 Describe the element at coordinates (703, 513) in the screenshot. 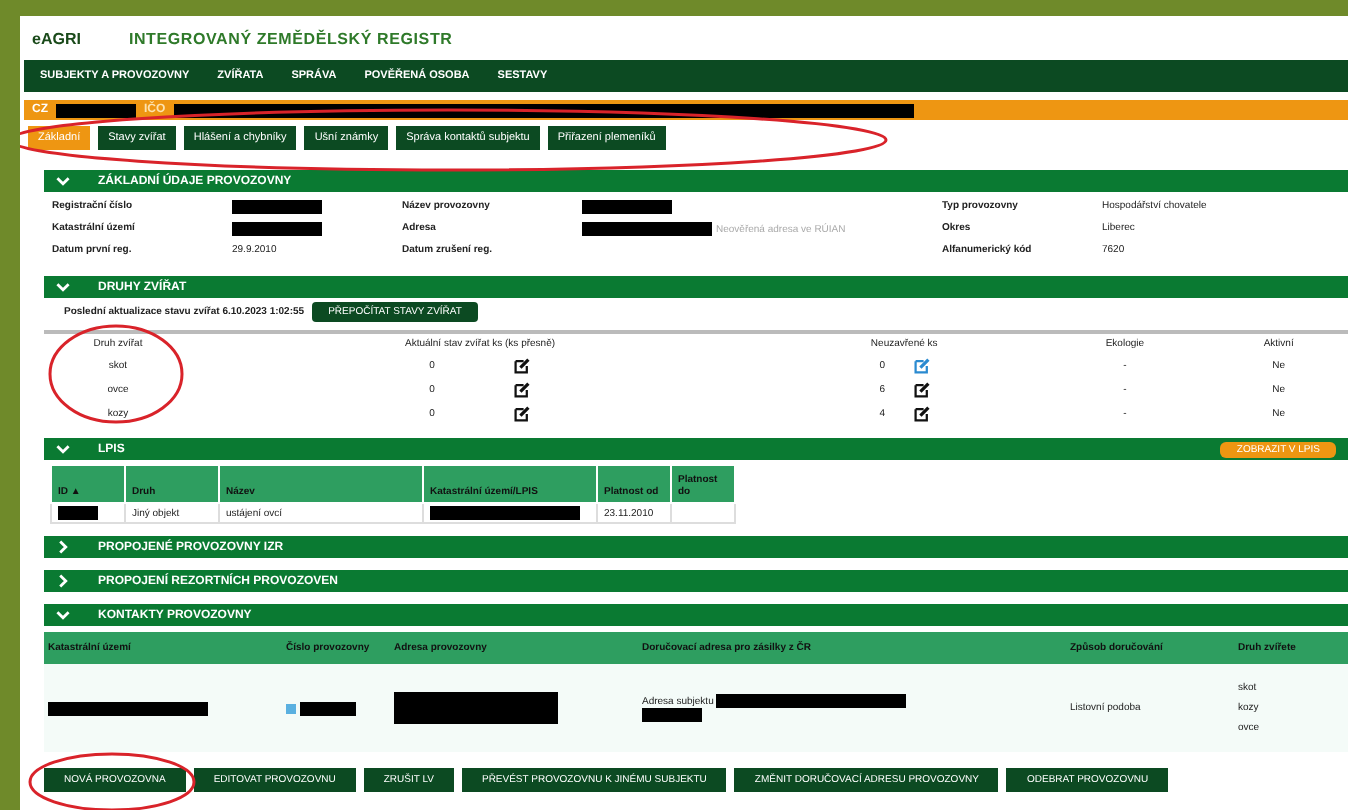

I see `table-cell` at that location.